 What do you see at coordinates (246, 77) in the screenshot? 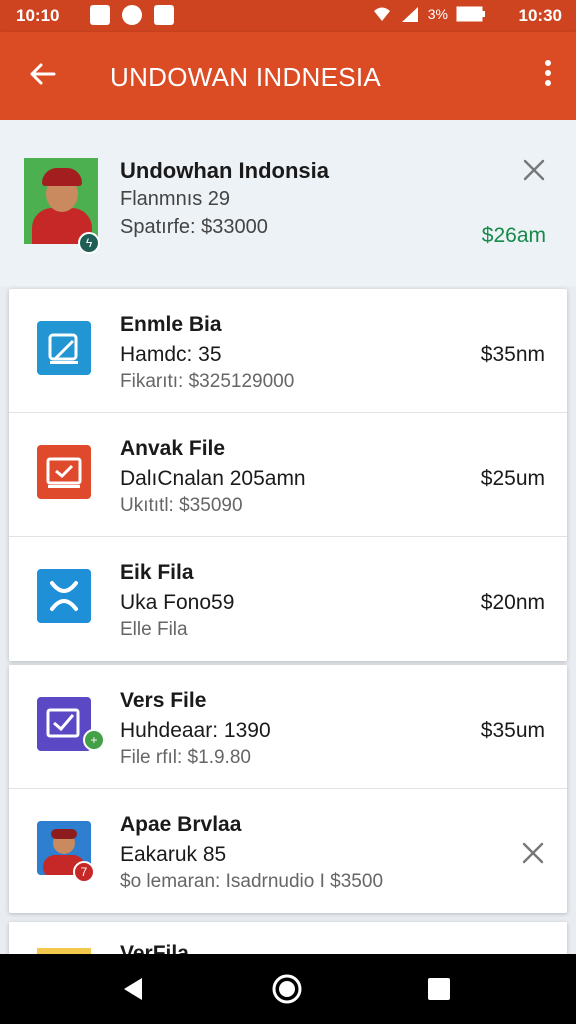
I see `page-title: UNDOWAN INDNESIA` at bounding box center [246, 77].